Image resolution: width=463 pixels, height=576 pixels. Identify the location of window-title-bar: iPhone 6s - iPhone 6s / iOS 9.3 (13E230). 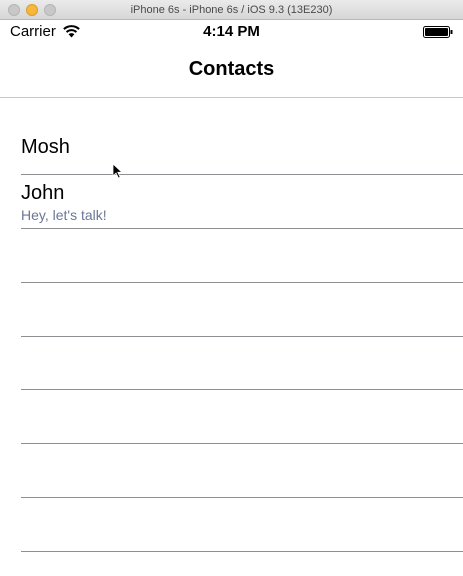
(231, 10).